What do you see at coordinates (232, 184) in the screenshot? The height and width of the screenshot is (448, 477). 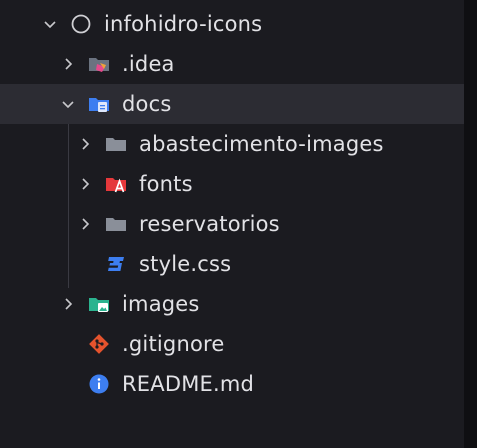 I see `tree-item-fonts: fonts` at bounding box center [232, 184].